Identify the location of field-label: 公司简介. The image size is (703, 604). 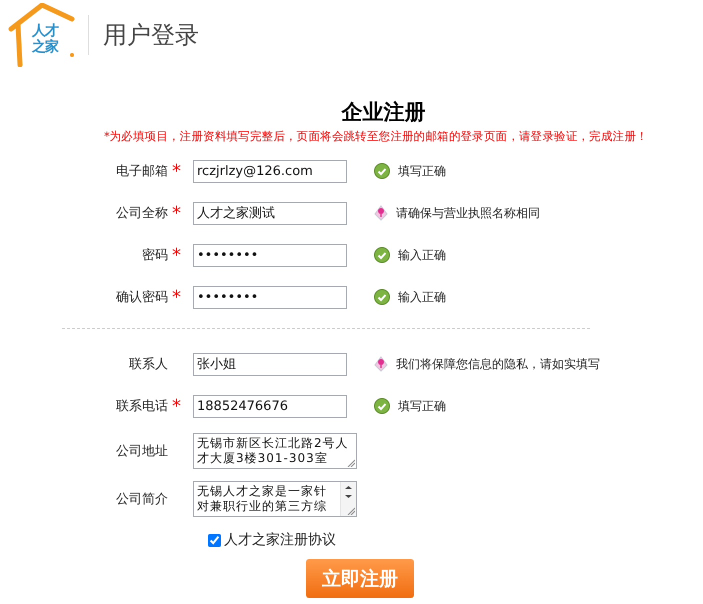
(142, 499).